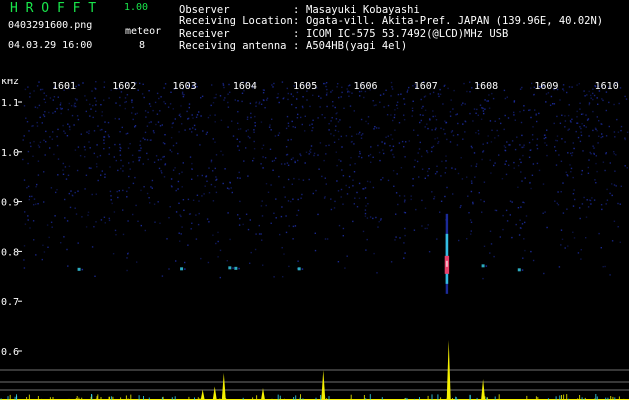 The width and height of the screenshot is (629, 400). What do you see at coordinates (10, 153) in the screenshot?
I see `y-tick-label: 1.0` at bounding box center [10, 153].